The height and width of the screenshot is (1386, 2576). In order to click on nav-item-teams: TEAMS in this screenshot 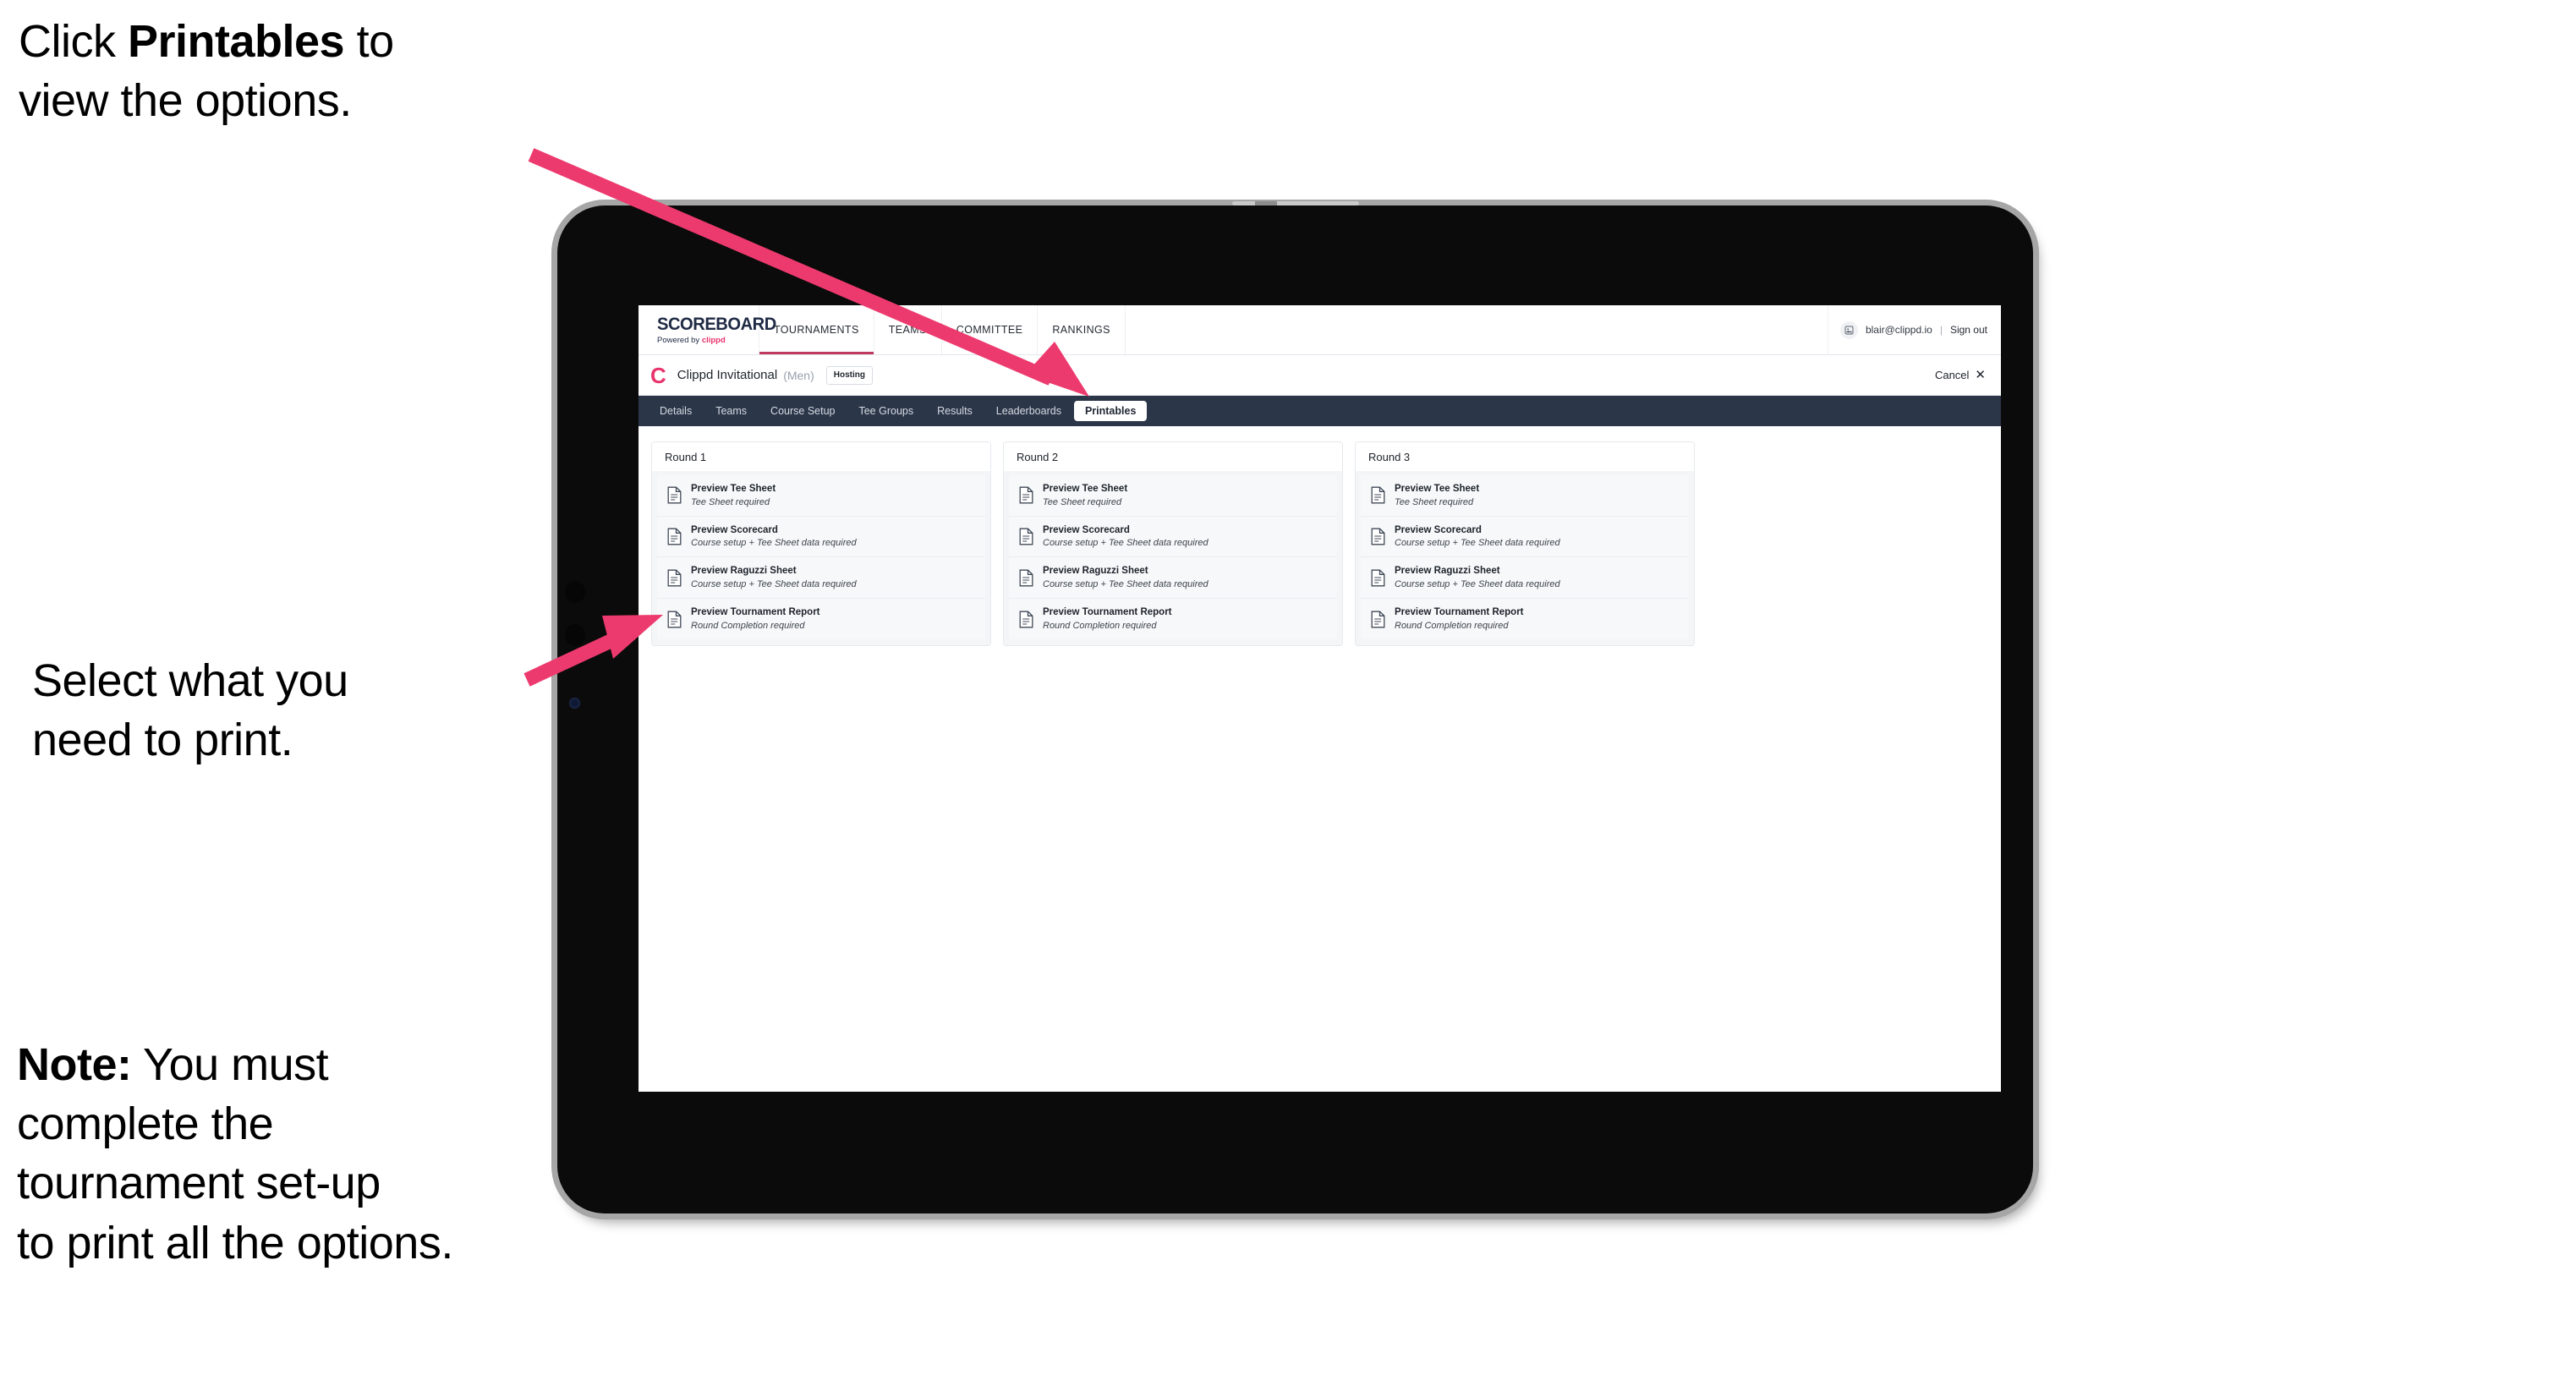, I will do `click(908, 329)`.